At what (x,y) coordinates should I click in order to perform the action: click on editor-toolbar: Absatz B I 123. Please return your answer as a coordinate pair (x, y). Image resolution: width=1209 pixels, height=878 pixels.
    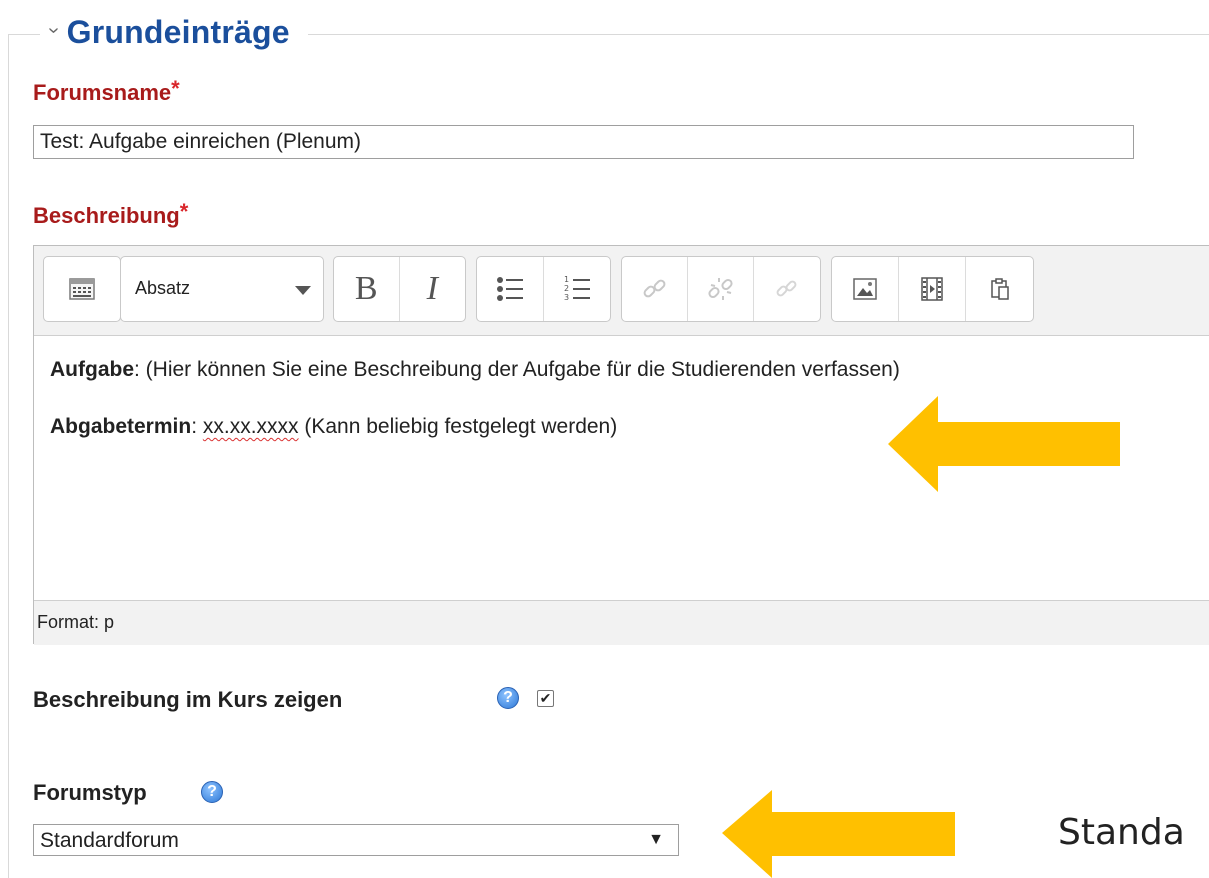
    Looking at the image, I should click on (621, 291).